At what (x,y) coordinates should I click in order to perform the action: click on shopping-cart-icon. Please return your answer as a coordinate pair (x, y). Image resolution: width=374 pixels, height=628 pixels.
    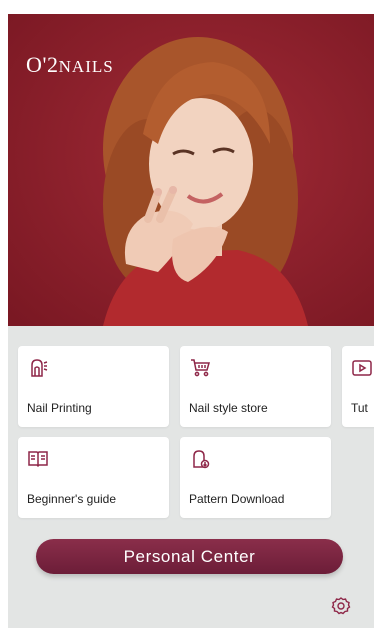
    Looking at the image, I should click on (200, 368).